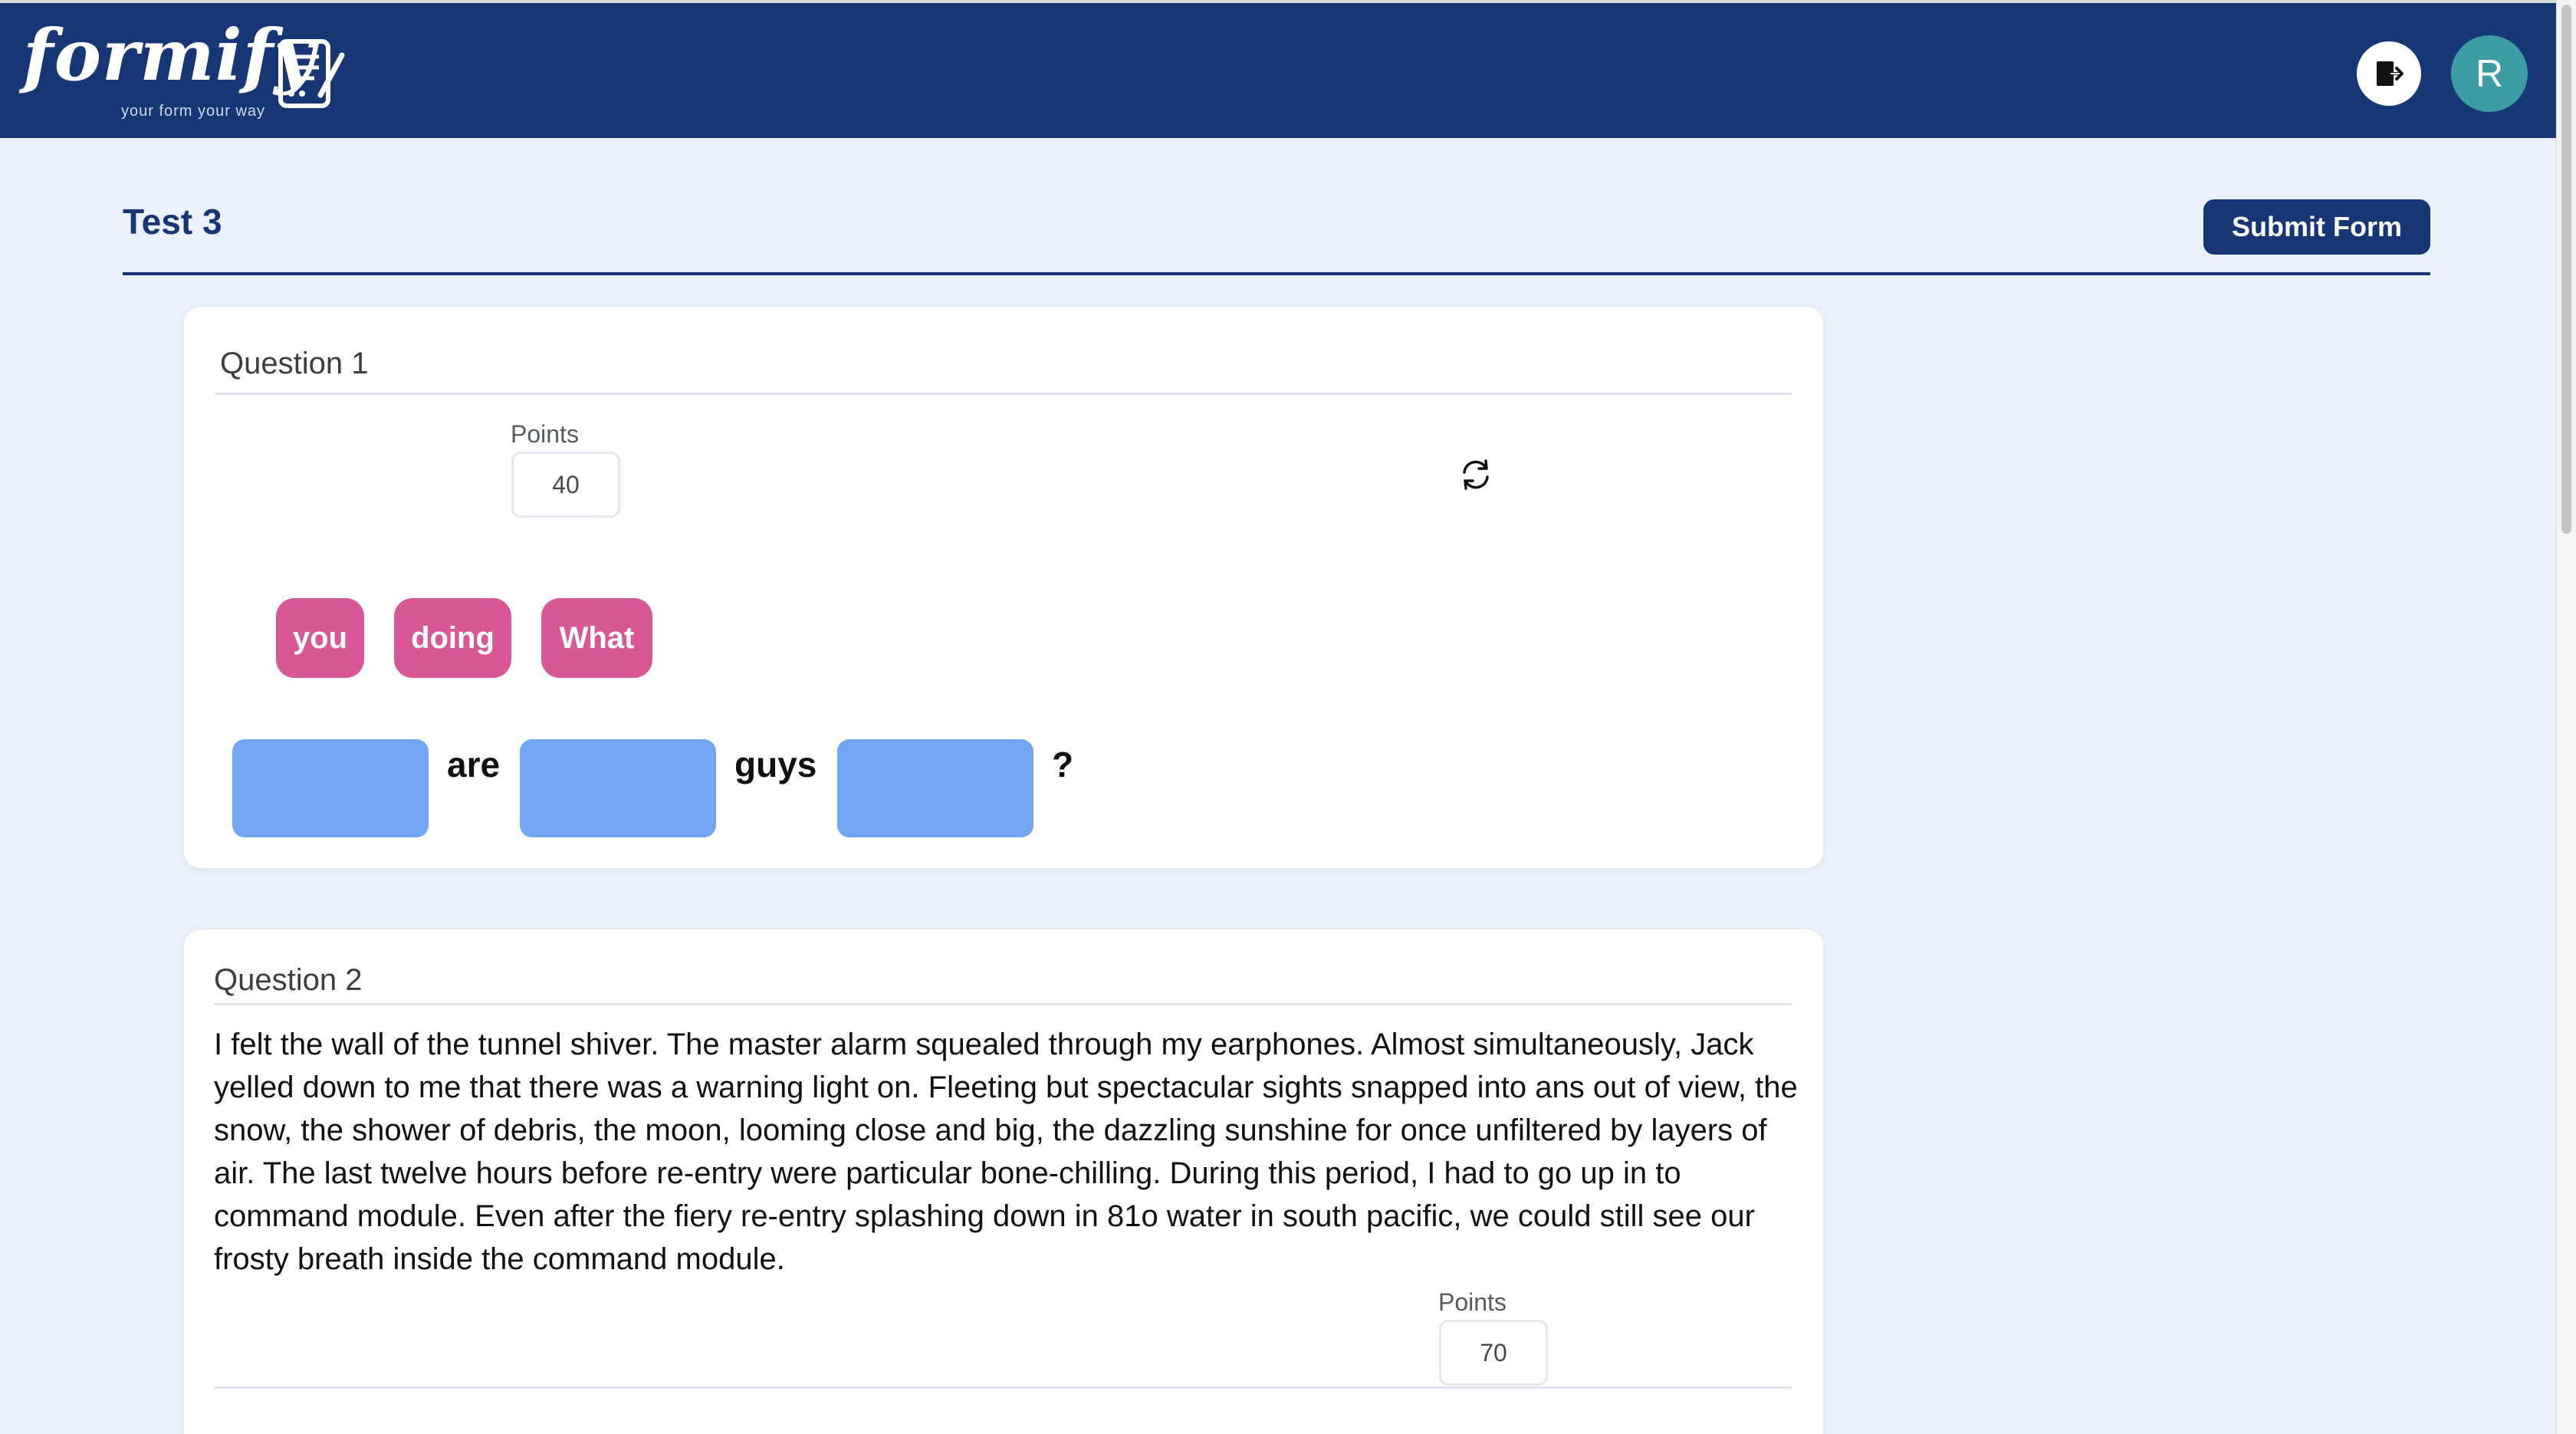  What do you see at coordinates (1003, 1387) in the screenshot?
I see `question-2-footer-divider` at bounding box center [1003, 1387].